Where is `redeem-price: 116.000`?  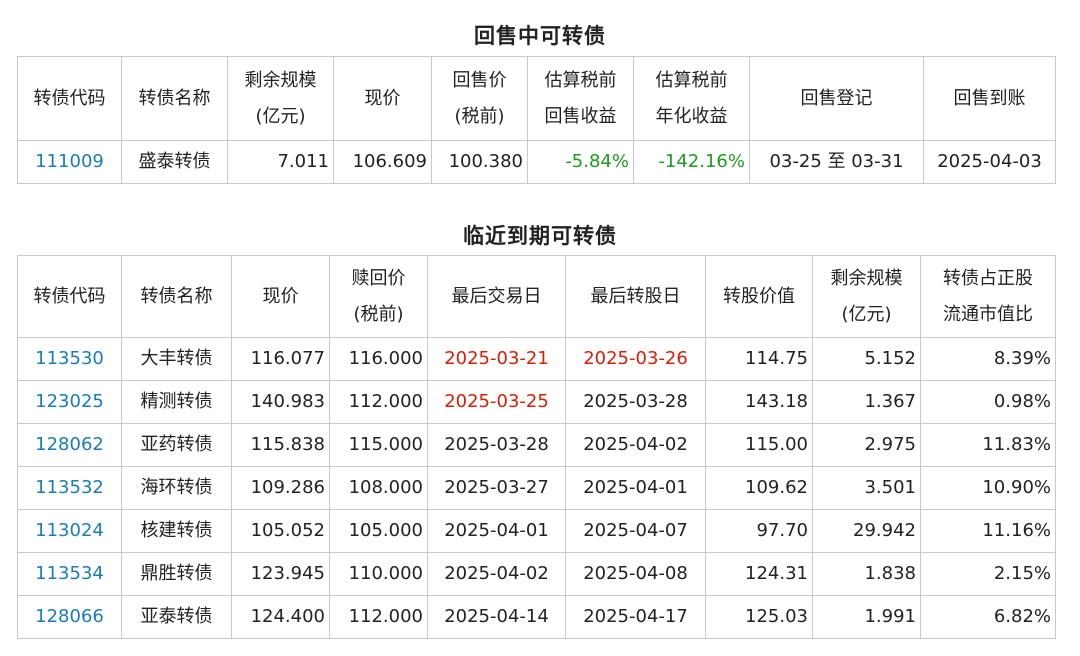 redeem-price: 116.000 is located at coordinates (378, 359).